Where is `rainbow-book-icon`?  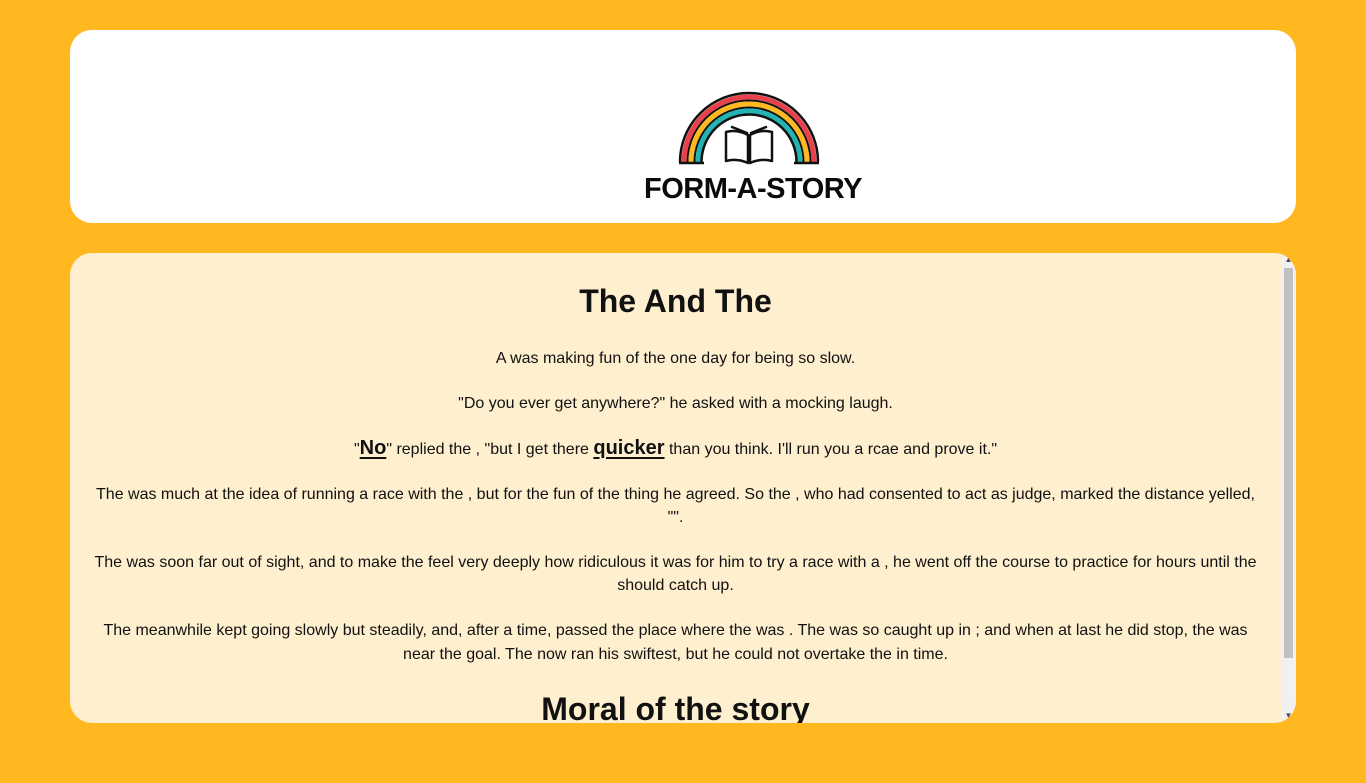 rainbow-book-icon is located at coordinates (749, 128).